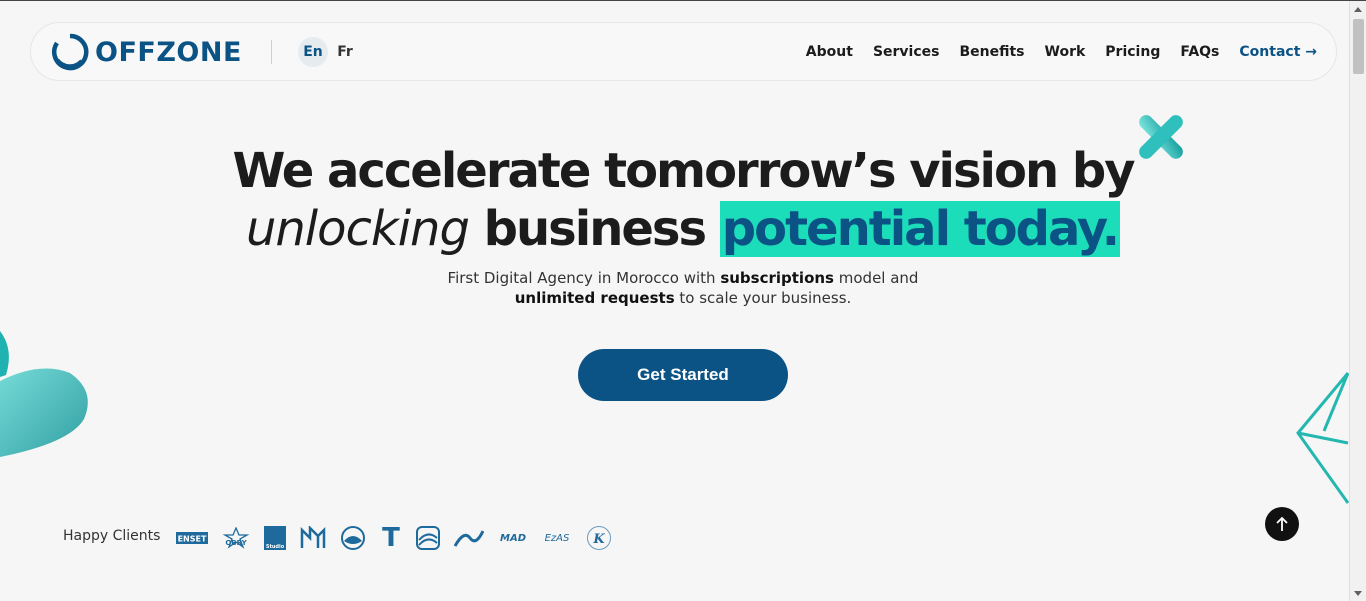  What do you see at coordinates (684, 171) in the screenshot?
I see `hero-title-line1: We accelerate tomorrow’s vision by` at bounding box center [684, 171].